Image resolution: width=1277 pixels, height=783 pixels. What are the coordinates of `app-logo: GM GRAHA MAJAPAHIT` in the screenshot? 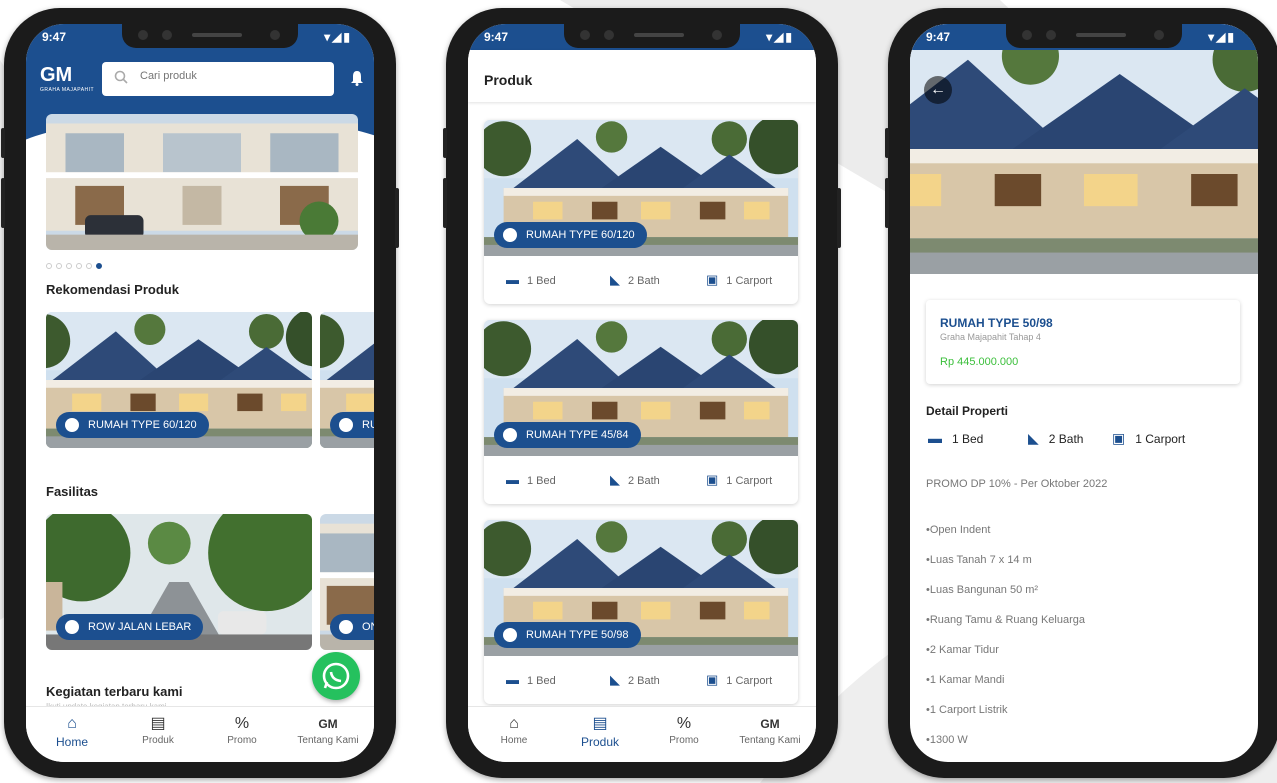 It's located at (67, 78).